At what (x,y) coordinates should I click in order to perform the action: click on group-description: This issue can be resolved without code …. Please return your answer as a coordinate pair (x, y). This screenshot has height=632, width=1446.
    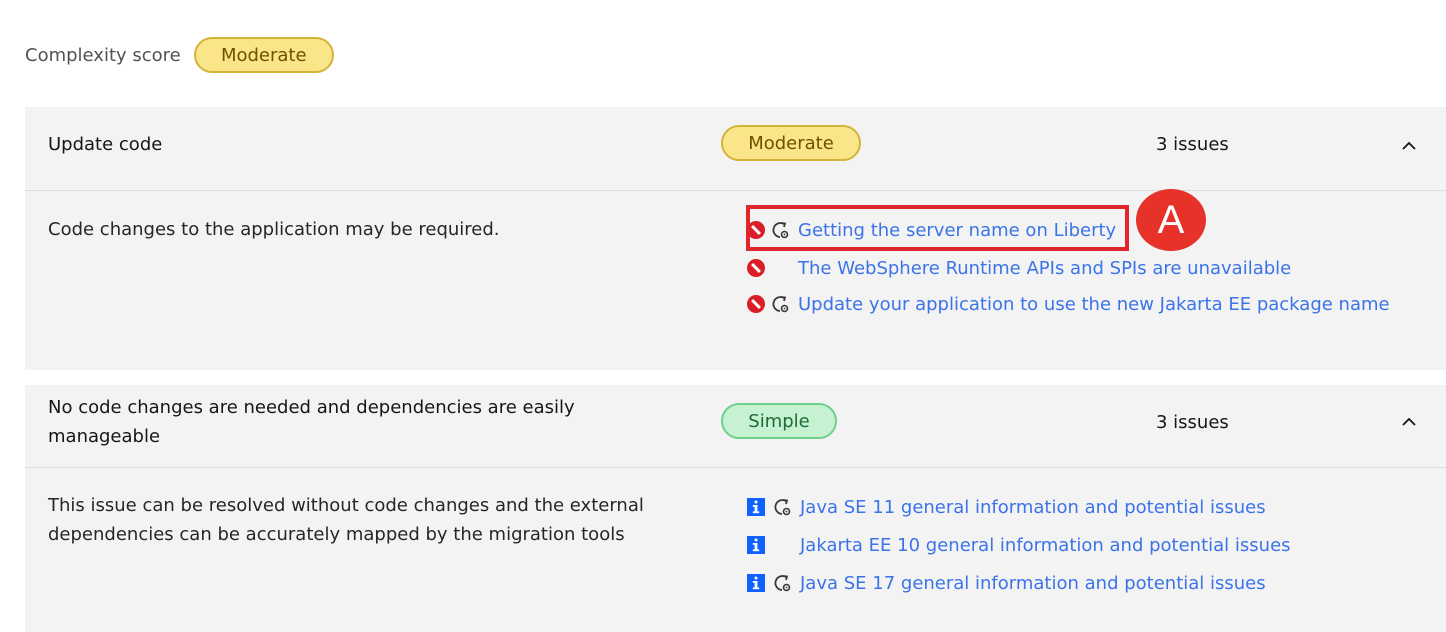
    Looking at the image, I should click on (346, 520).